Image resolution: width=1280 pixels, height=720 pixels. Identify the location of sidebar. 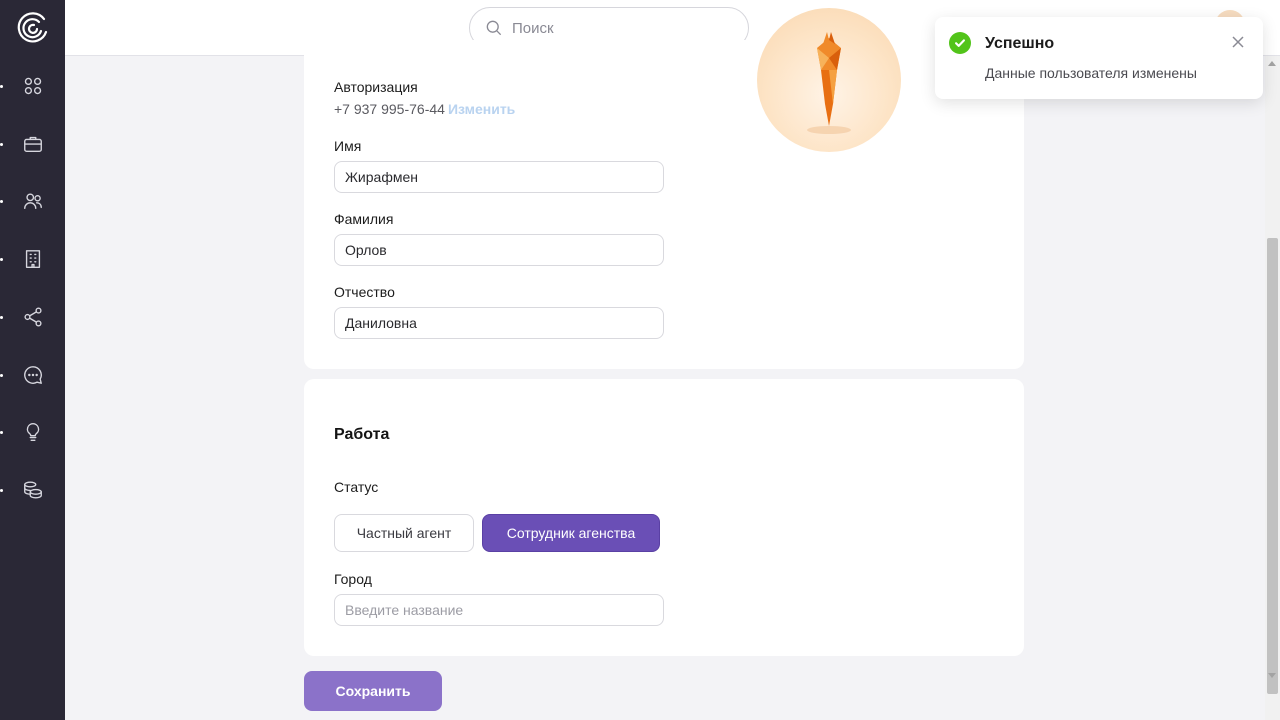
(32, 360).